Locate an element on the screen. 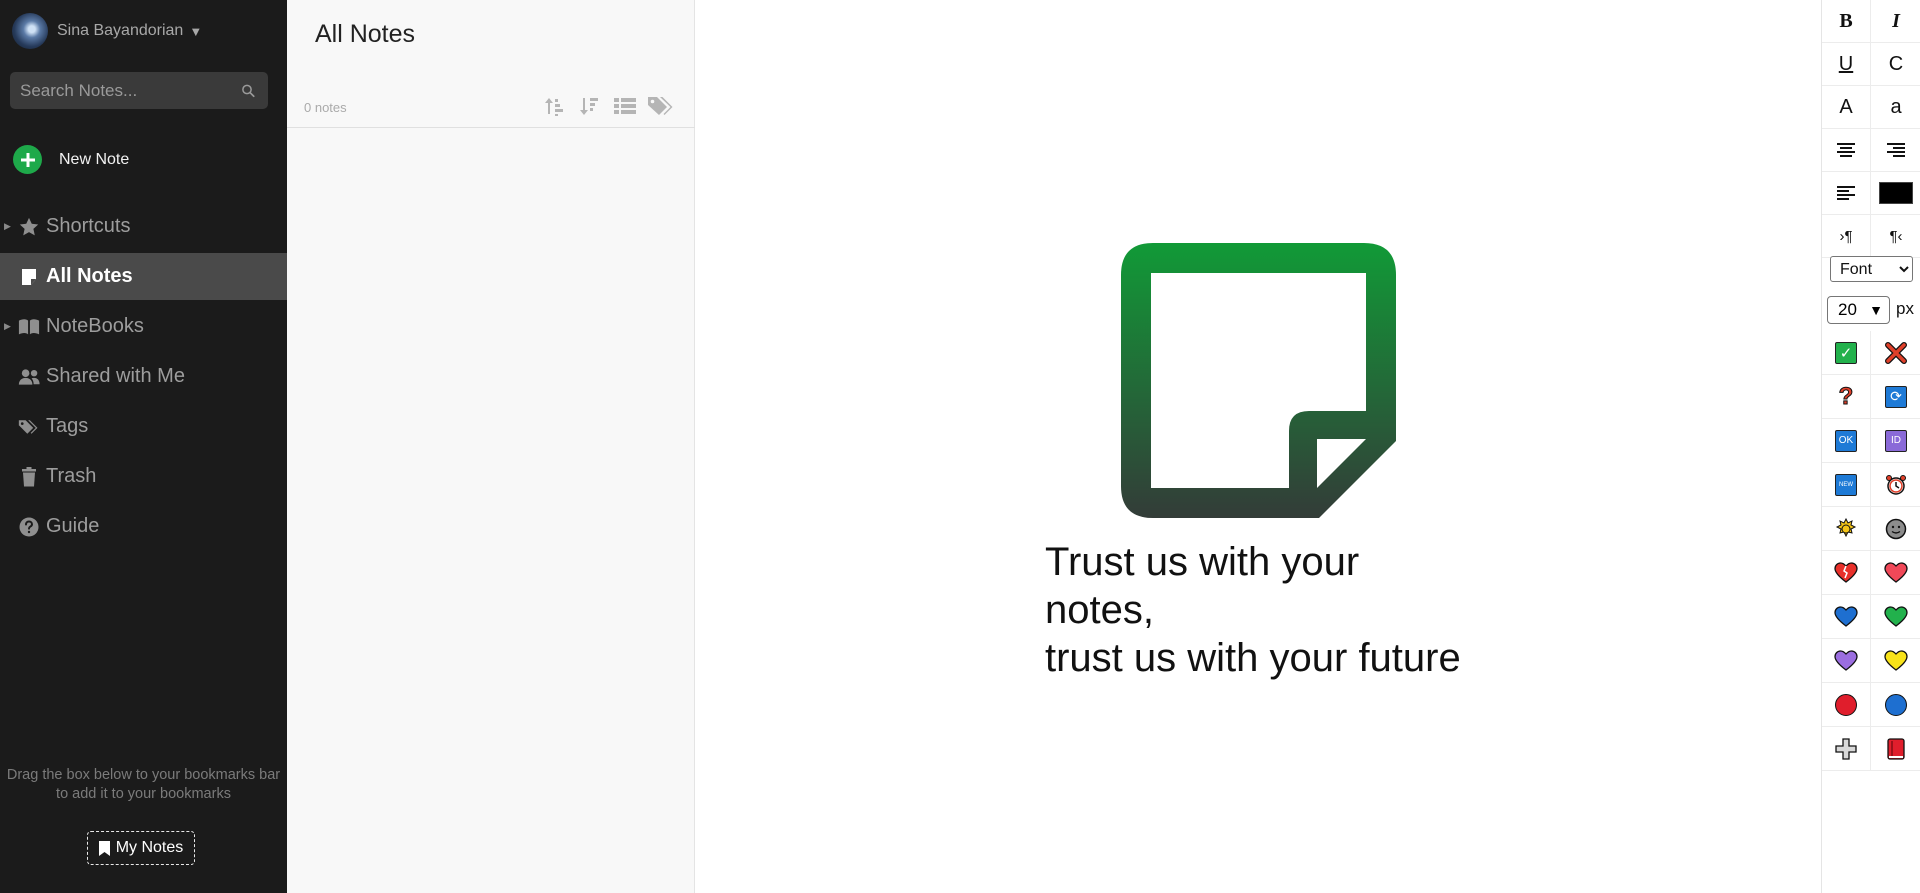  nav-item-guide: Guide is located at coordinates (143, 526).